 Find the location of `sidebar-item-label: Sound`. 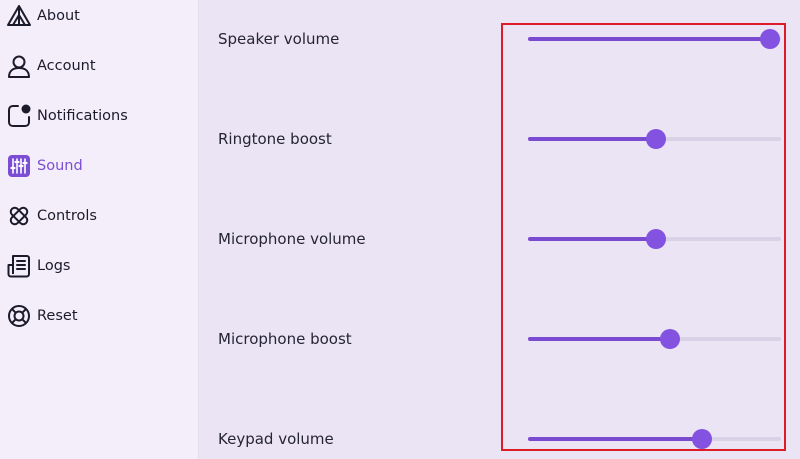

sidebar-item-label: Sound is located at coordinates (60, 166).